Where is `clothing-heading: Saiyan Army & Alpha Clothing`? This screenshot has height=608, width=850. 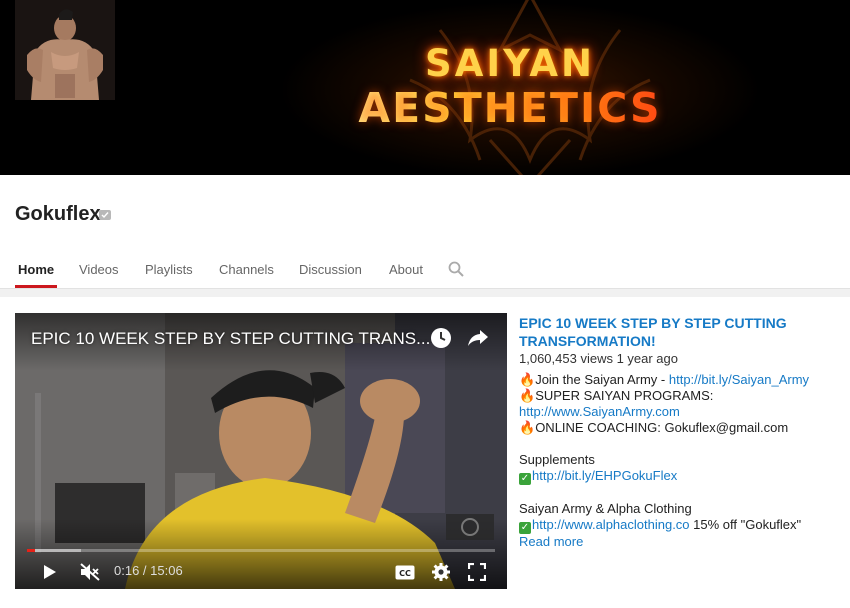 clothing-heading: Saiyan Army & Alpha Clothing is located at coordinates (605, 508).